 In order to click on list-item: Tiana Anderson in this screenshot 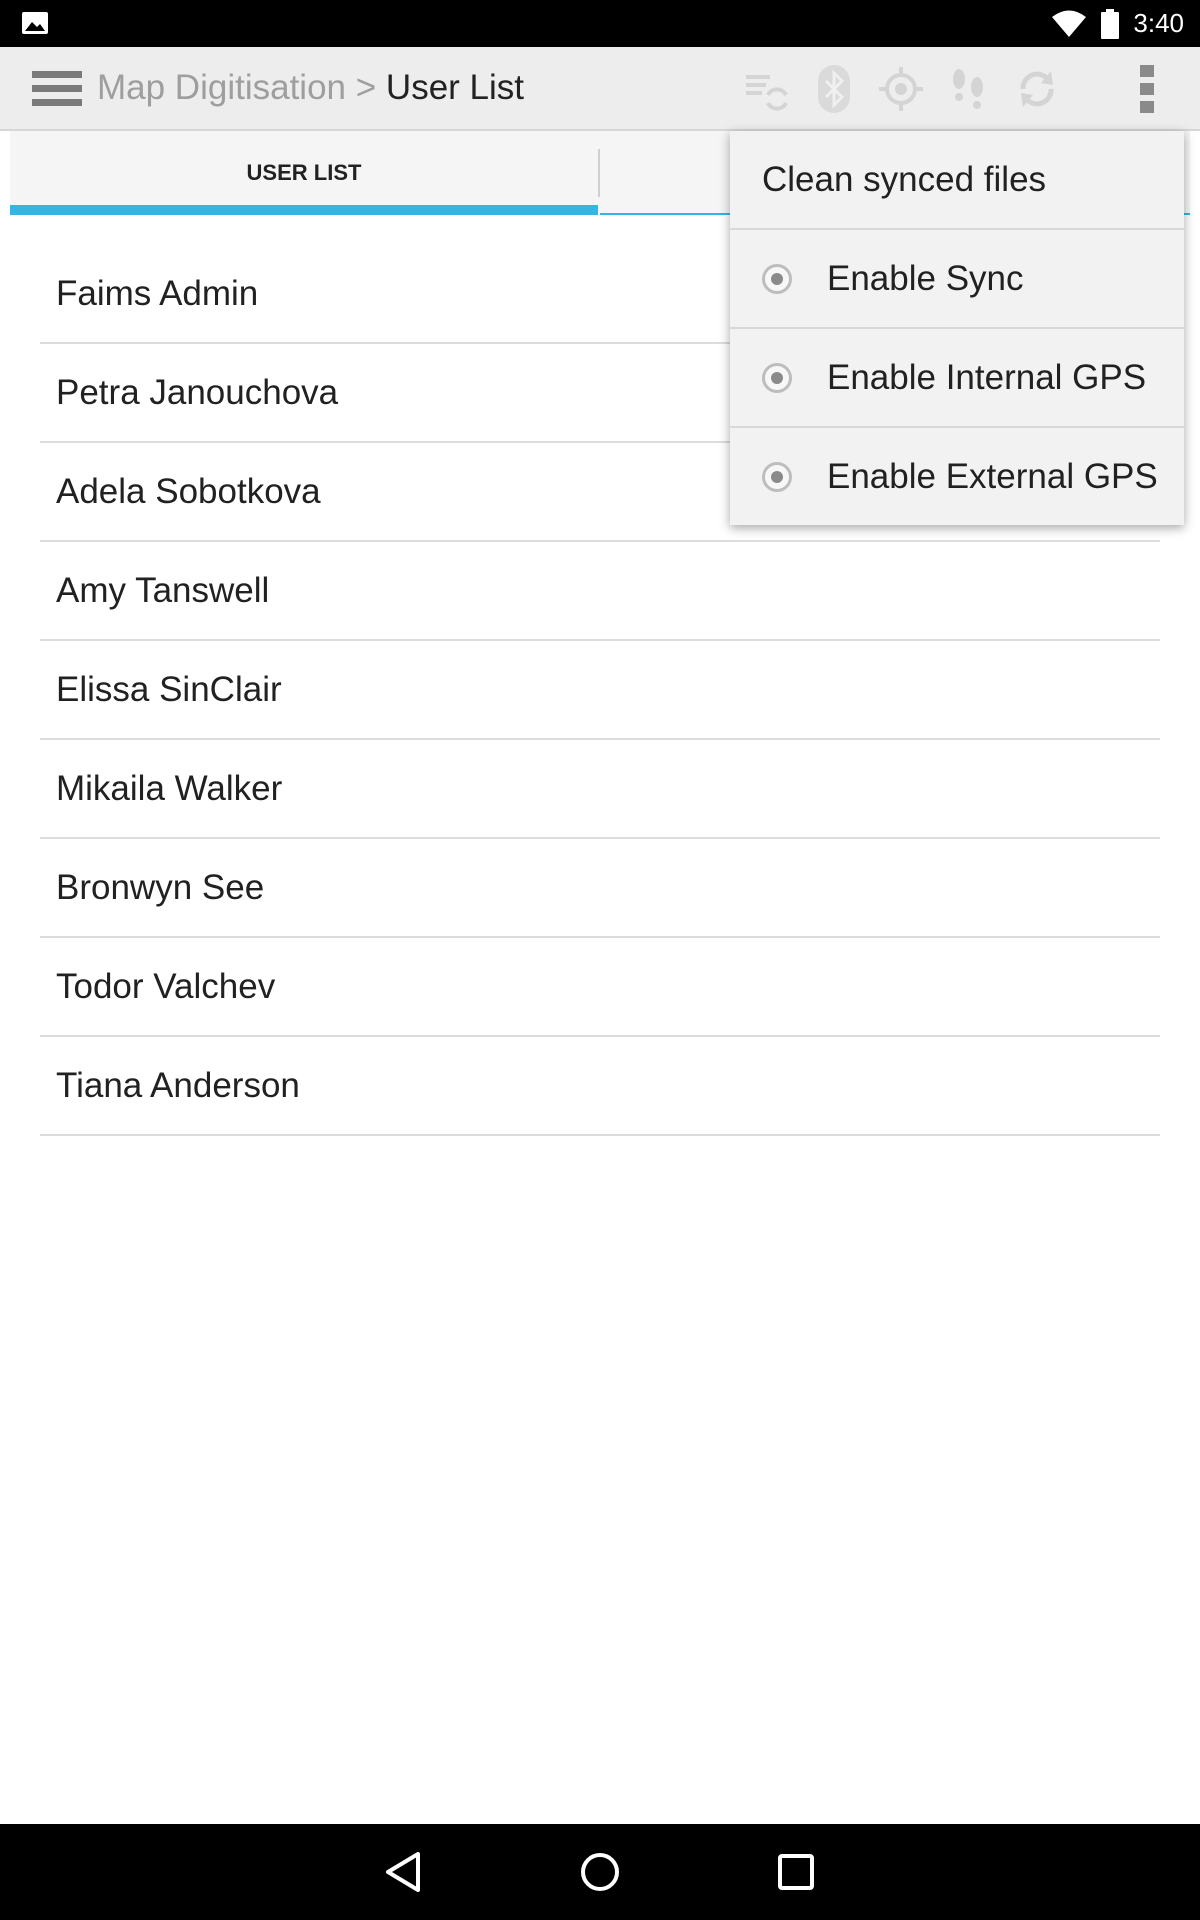, I will do `click(600, 1086)`.